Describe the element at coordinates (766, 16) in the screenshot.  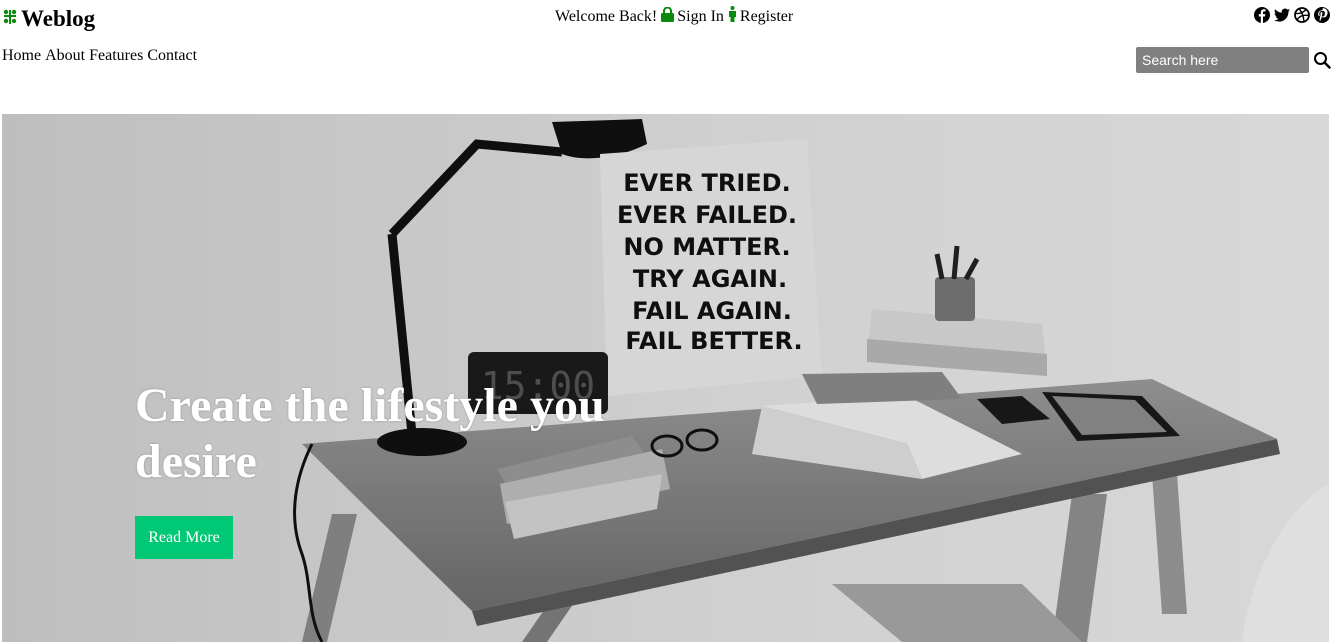
I see `register-label: Register` at that location.